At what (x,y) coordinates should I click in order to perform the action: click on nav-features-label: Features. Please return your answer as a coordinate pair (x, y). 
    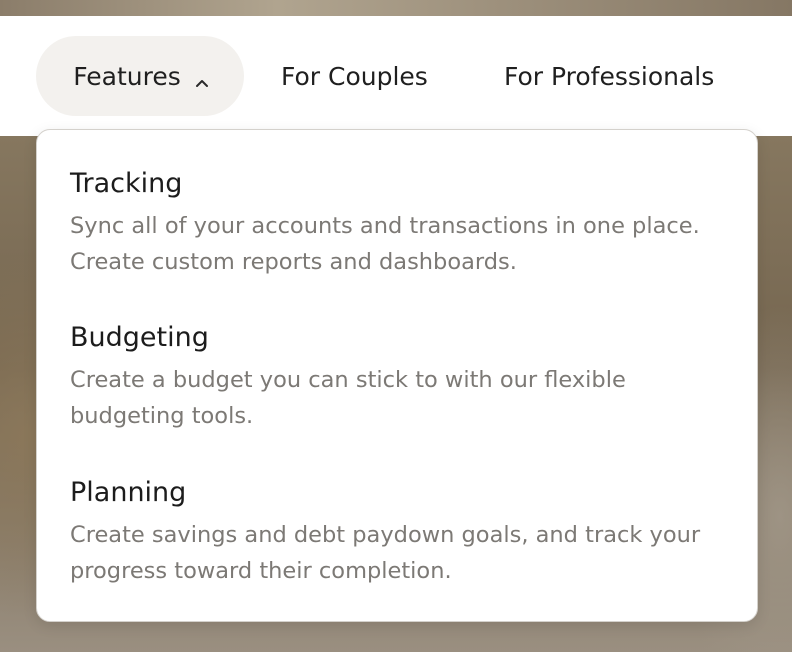
    Looking at the image, I should click on (127, 76).